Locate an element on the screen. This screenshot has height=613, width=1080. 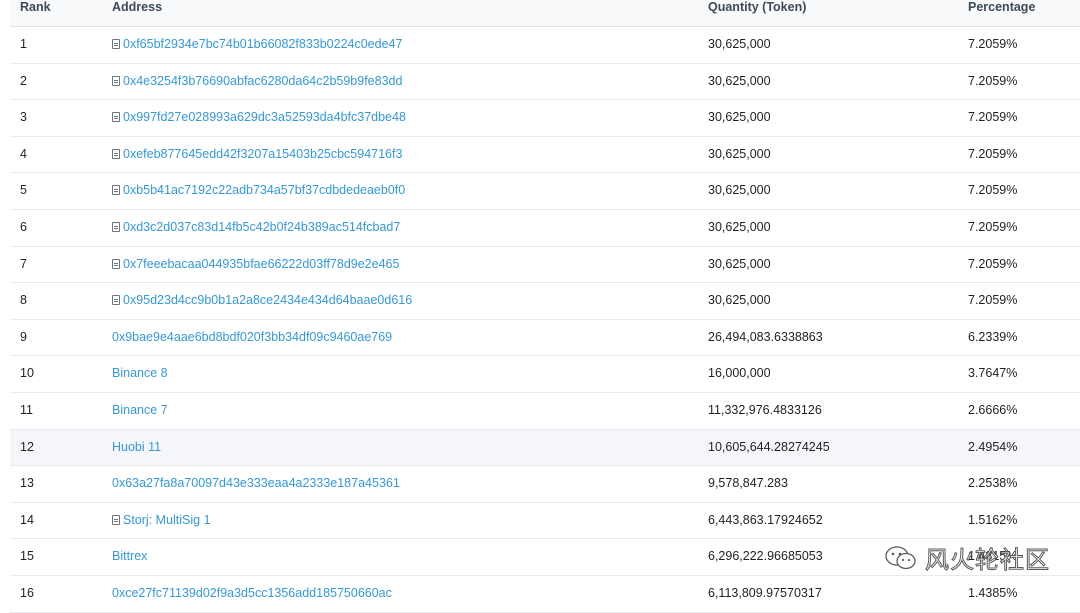
quantity-cell: 6,296,222.96685053 is located at coordinates (765, 556).